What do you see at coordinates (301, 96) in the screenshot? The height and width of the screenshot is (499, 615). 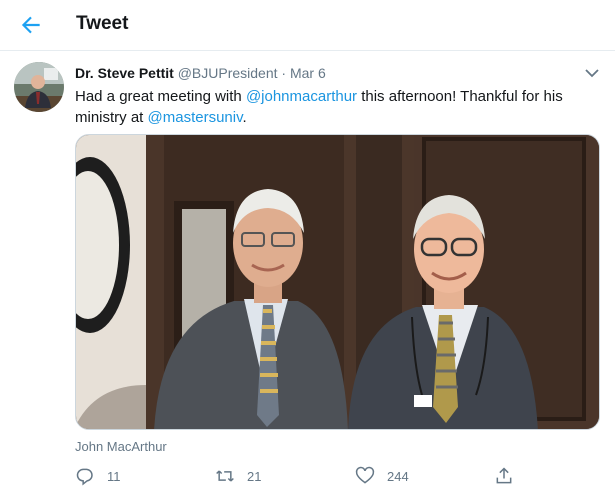 I see `mention-link: @johnmacarthur` at bounding box center [301, 96].